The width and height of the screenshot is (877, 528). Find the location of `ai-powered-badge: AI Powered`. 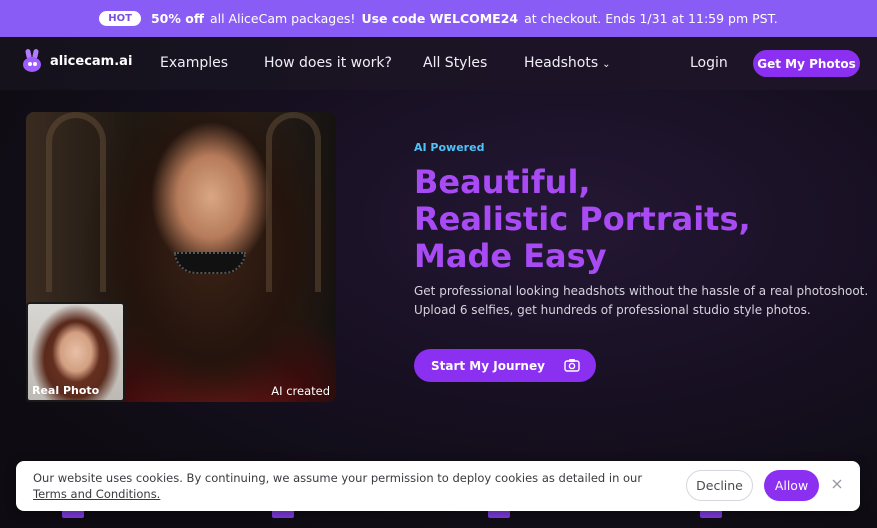

ai-powered-badge: AI Powered is located at coordinates (449, 147).